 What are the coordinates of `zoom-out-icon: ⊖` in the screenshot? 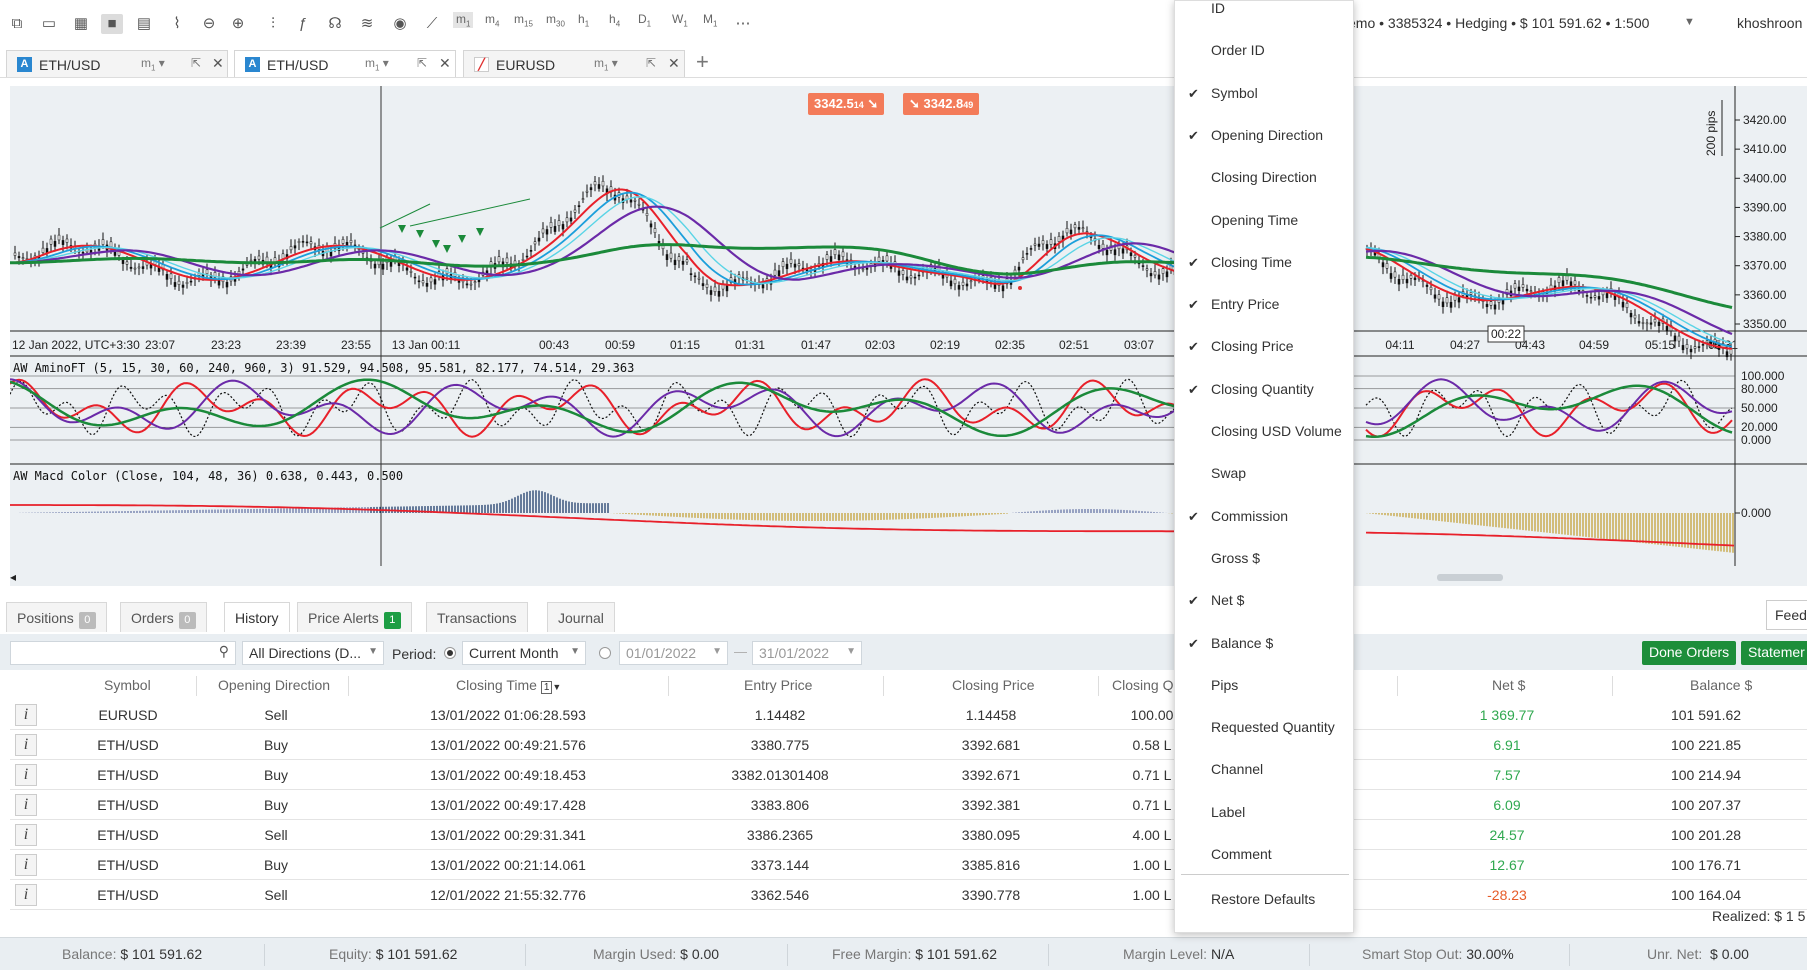 It's located at (209, 24).